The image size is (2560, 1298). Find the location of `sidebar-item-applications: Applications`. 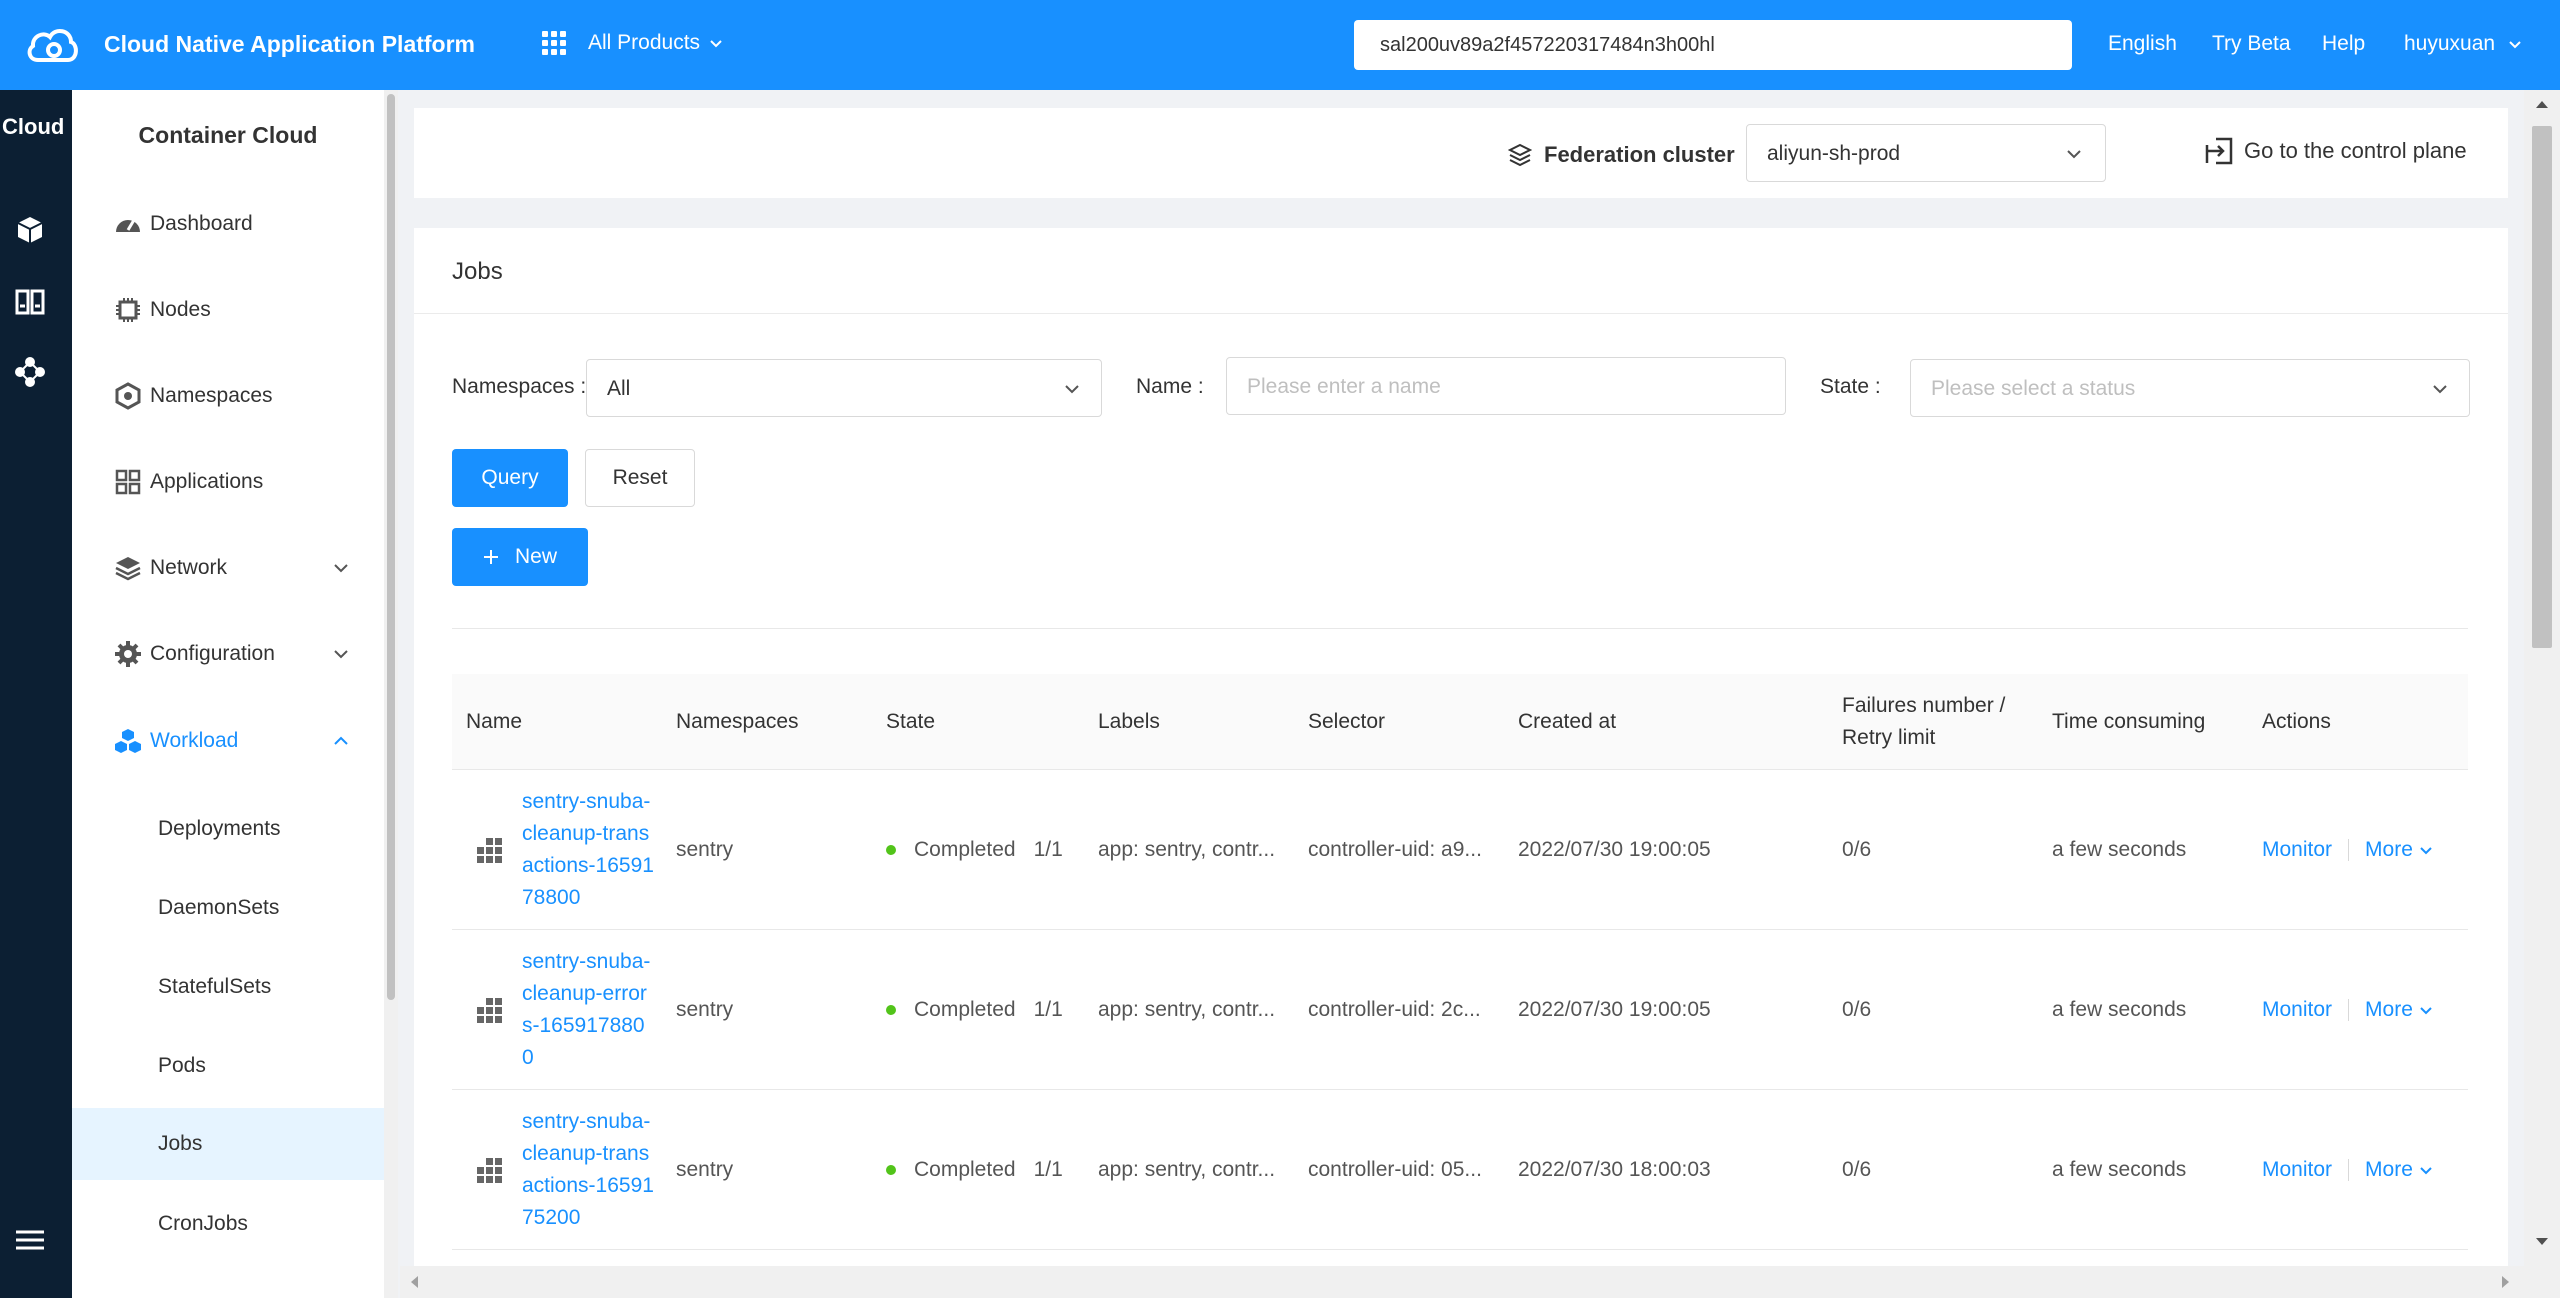

sidebar-item-applications: Applications is located at coordinates (228, 482).